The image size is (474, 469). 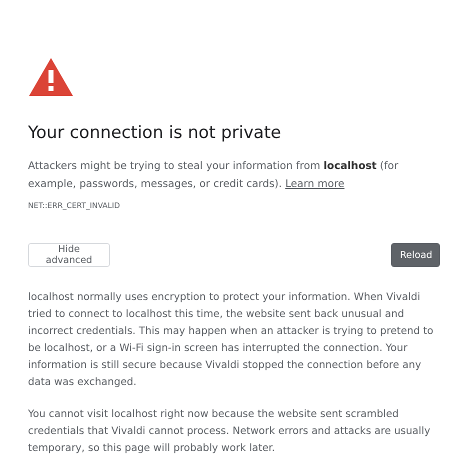 I want to click on warning-icon, so click(x=51, y=77).